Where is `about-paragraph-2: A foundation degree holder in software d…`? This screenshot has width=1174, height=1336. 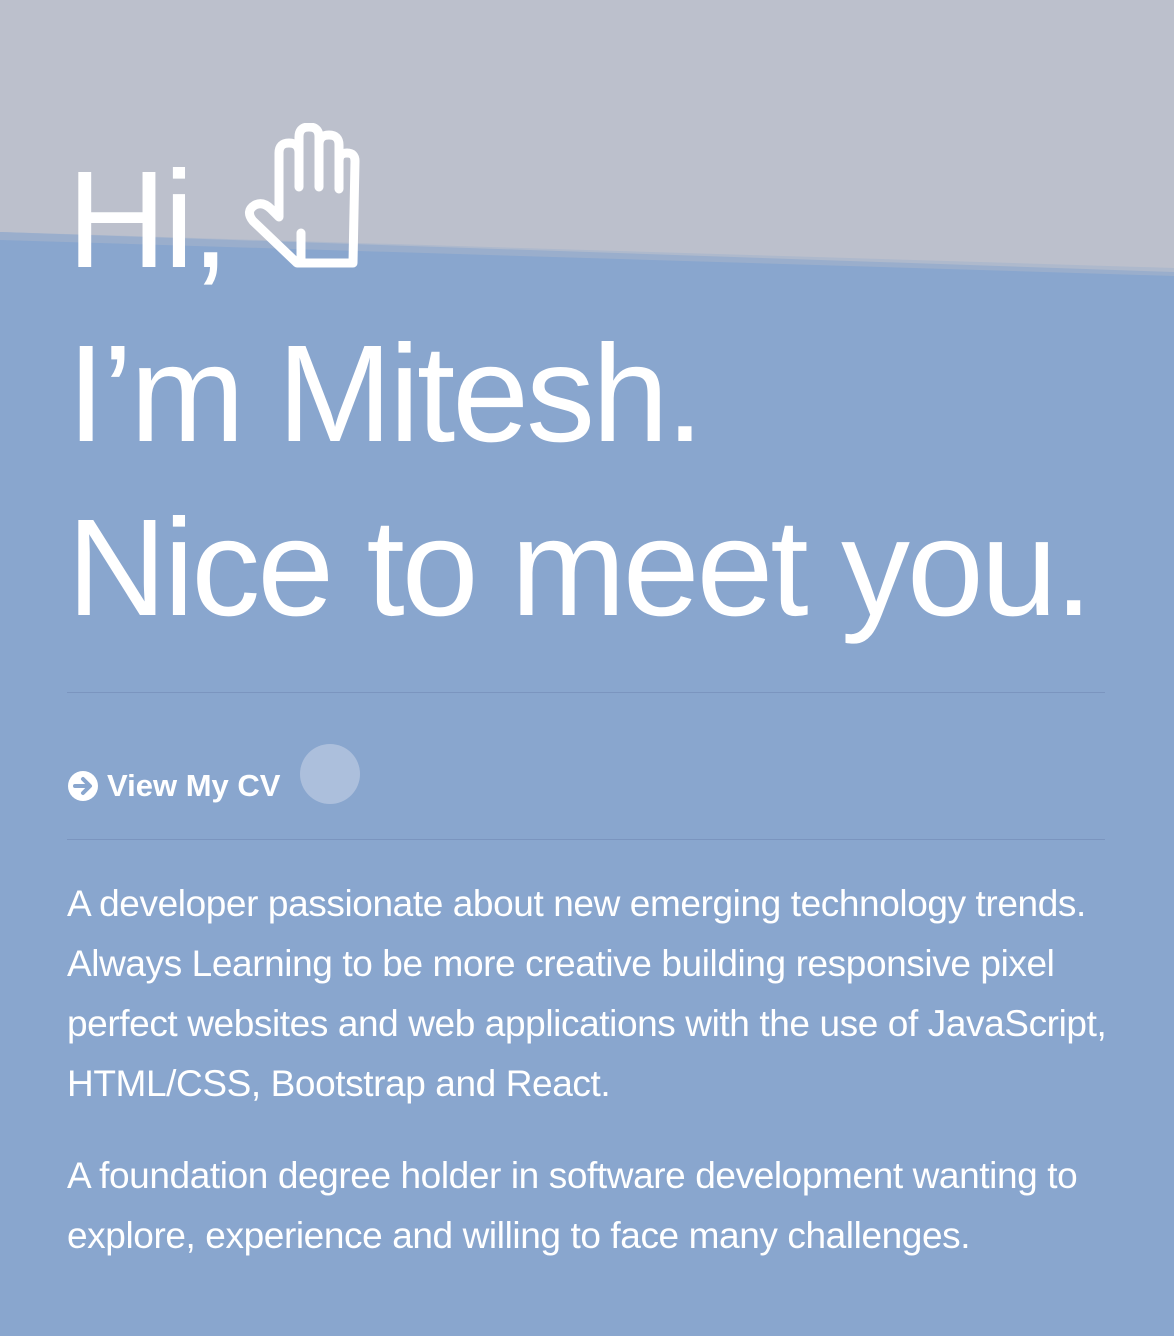 about-paragraph-2: A foundation degree holder in software d… is located at coordinates (572, 1205).